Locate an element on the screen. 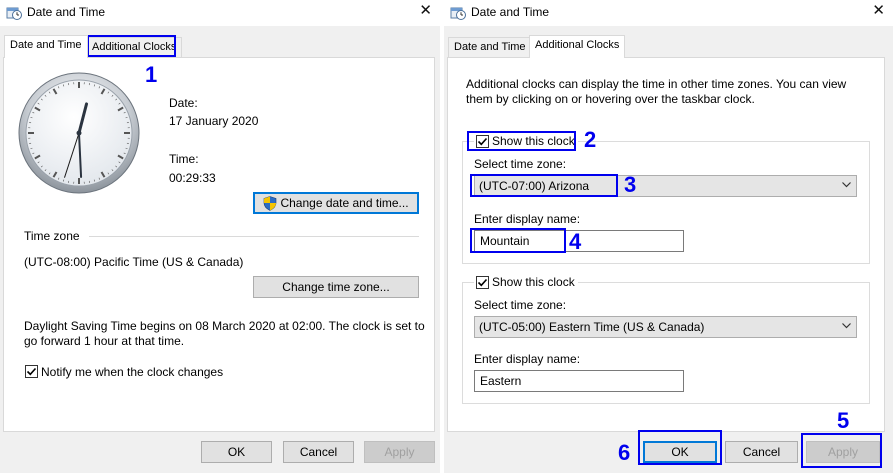 Image resolution: width=893 pixels, height=473 pixels. tab-additional-clocks: Additional Clocks is located at coordinates (577, 46).